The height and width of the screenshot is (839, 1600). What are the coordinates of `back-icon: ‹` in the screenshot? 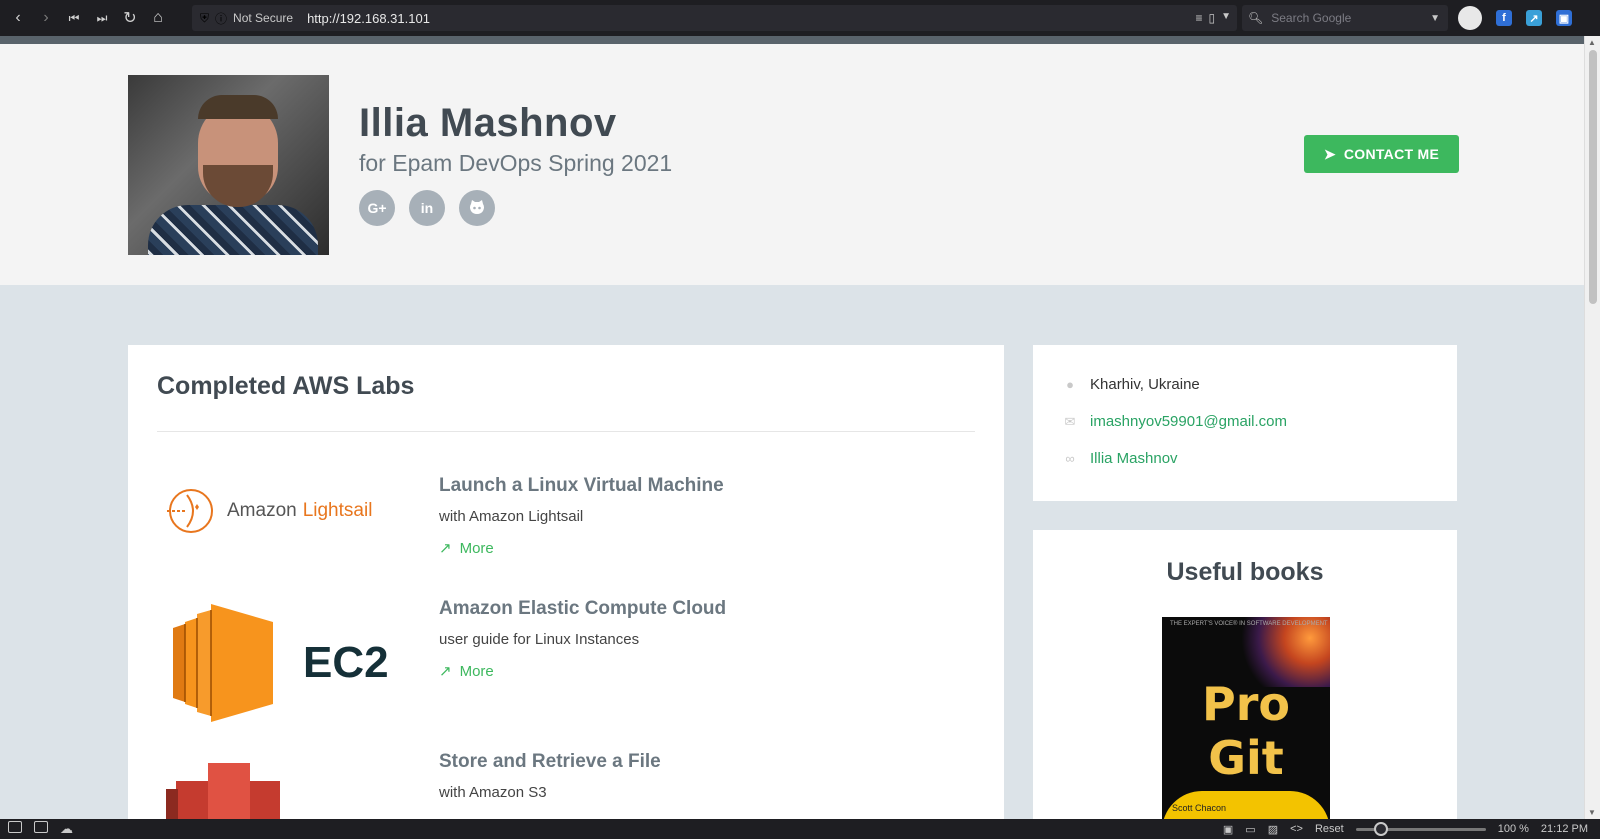 It's located at (18, 18).